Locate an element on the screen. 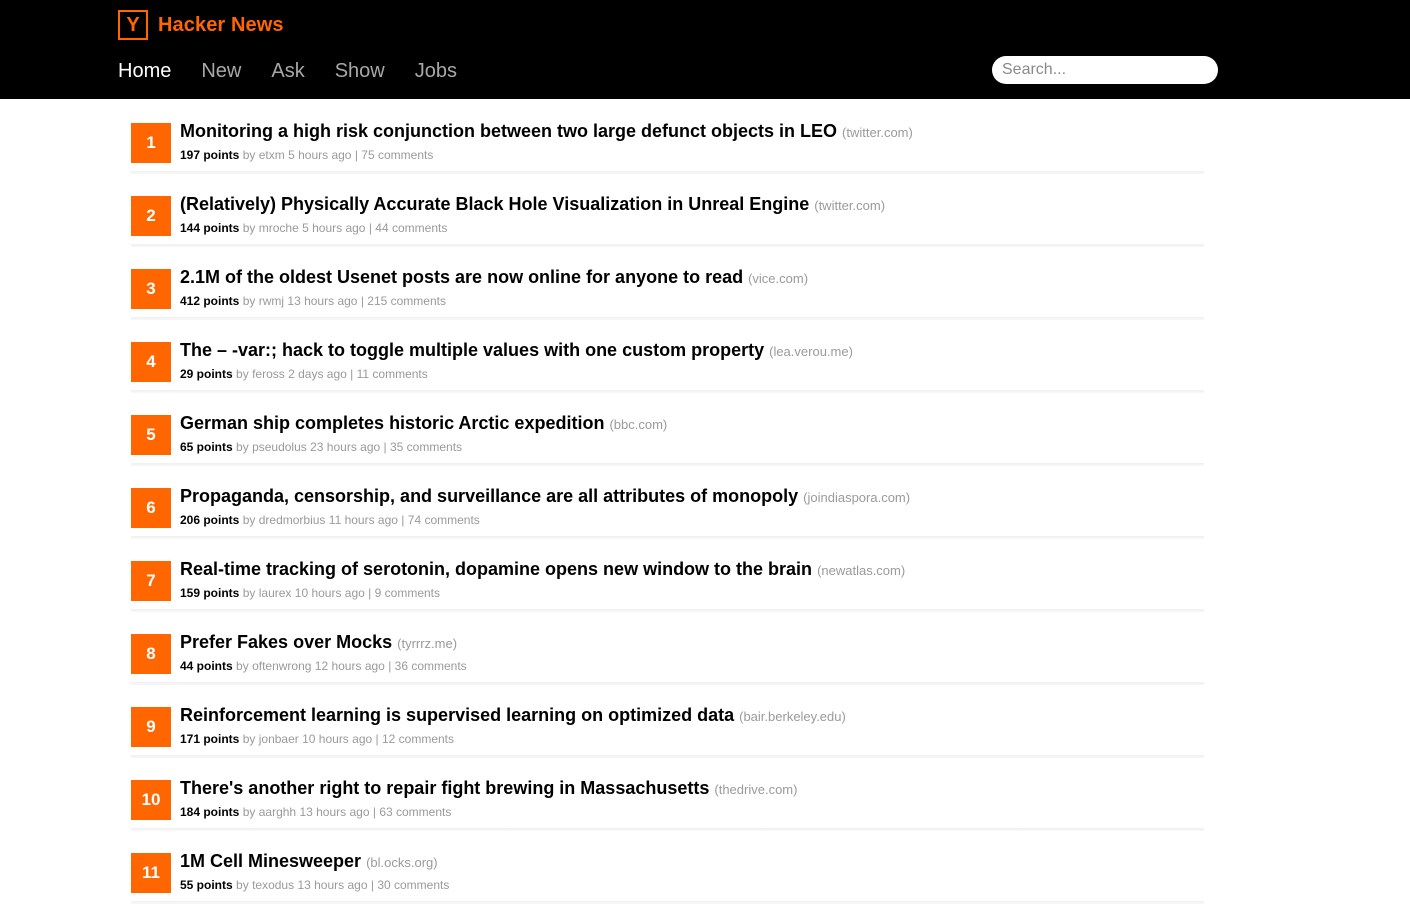  story-title-line: 1M Cell Minesweeper (bl.ocks.org) is located at coordinates (309, 861).